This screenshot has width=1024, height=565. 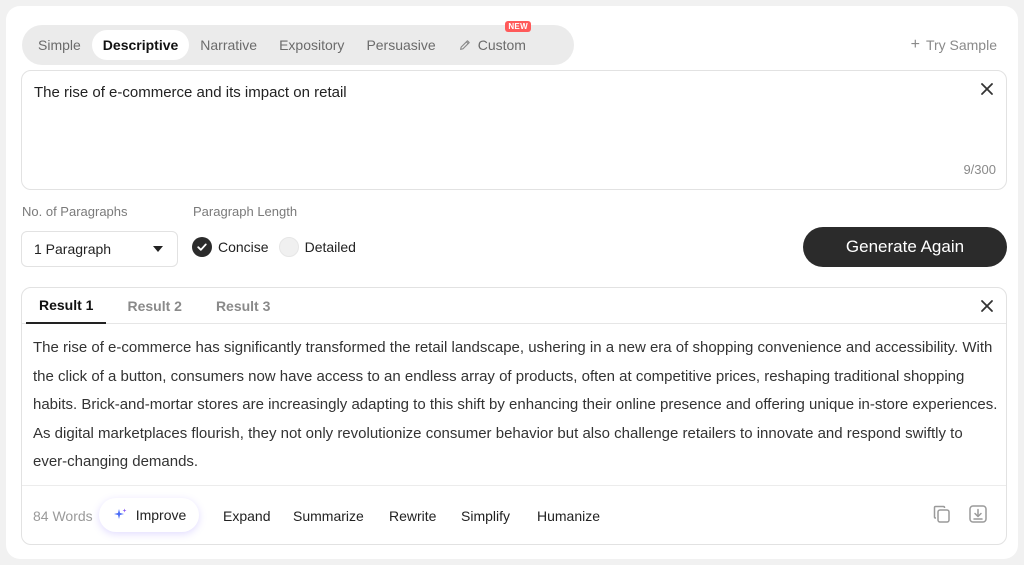 What do you see at coordinates (245, 211) in the screenshot?
I see `length-label: Paragraph Length` at bounding box center [245, 211].